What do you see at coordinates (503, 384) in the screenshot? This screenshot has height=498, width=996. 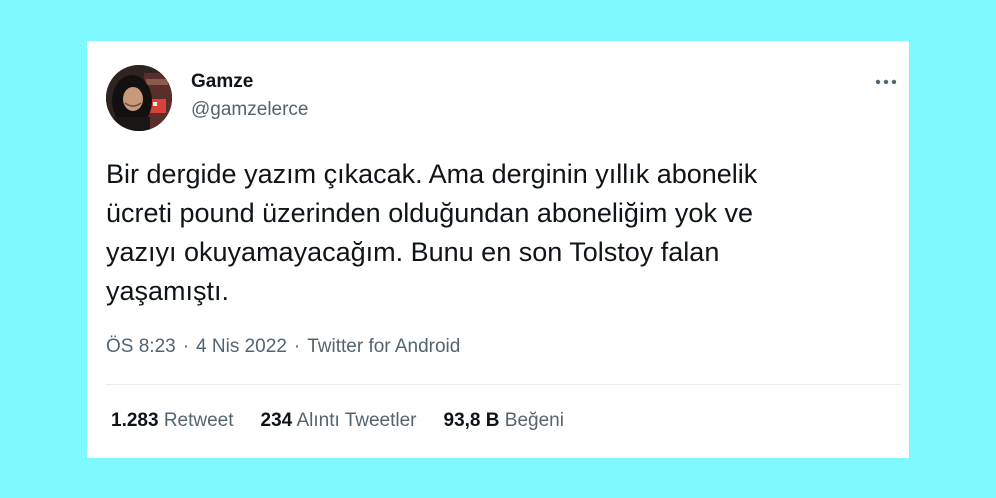 I see `divider` at bounding box center [503, 384].